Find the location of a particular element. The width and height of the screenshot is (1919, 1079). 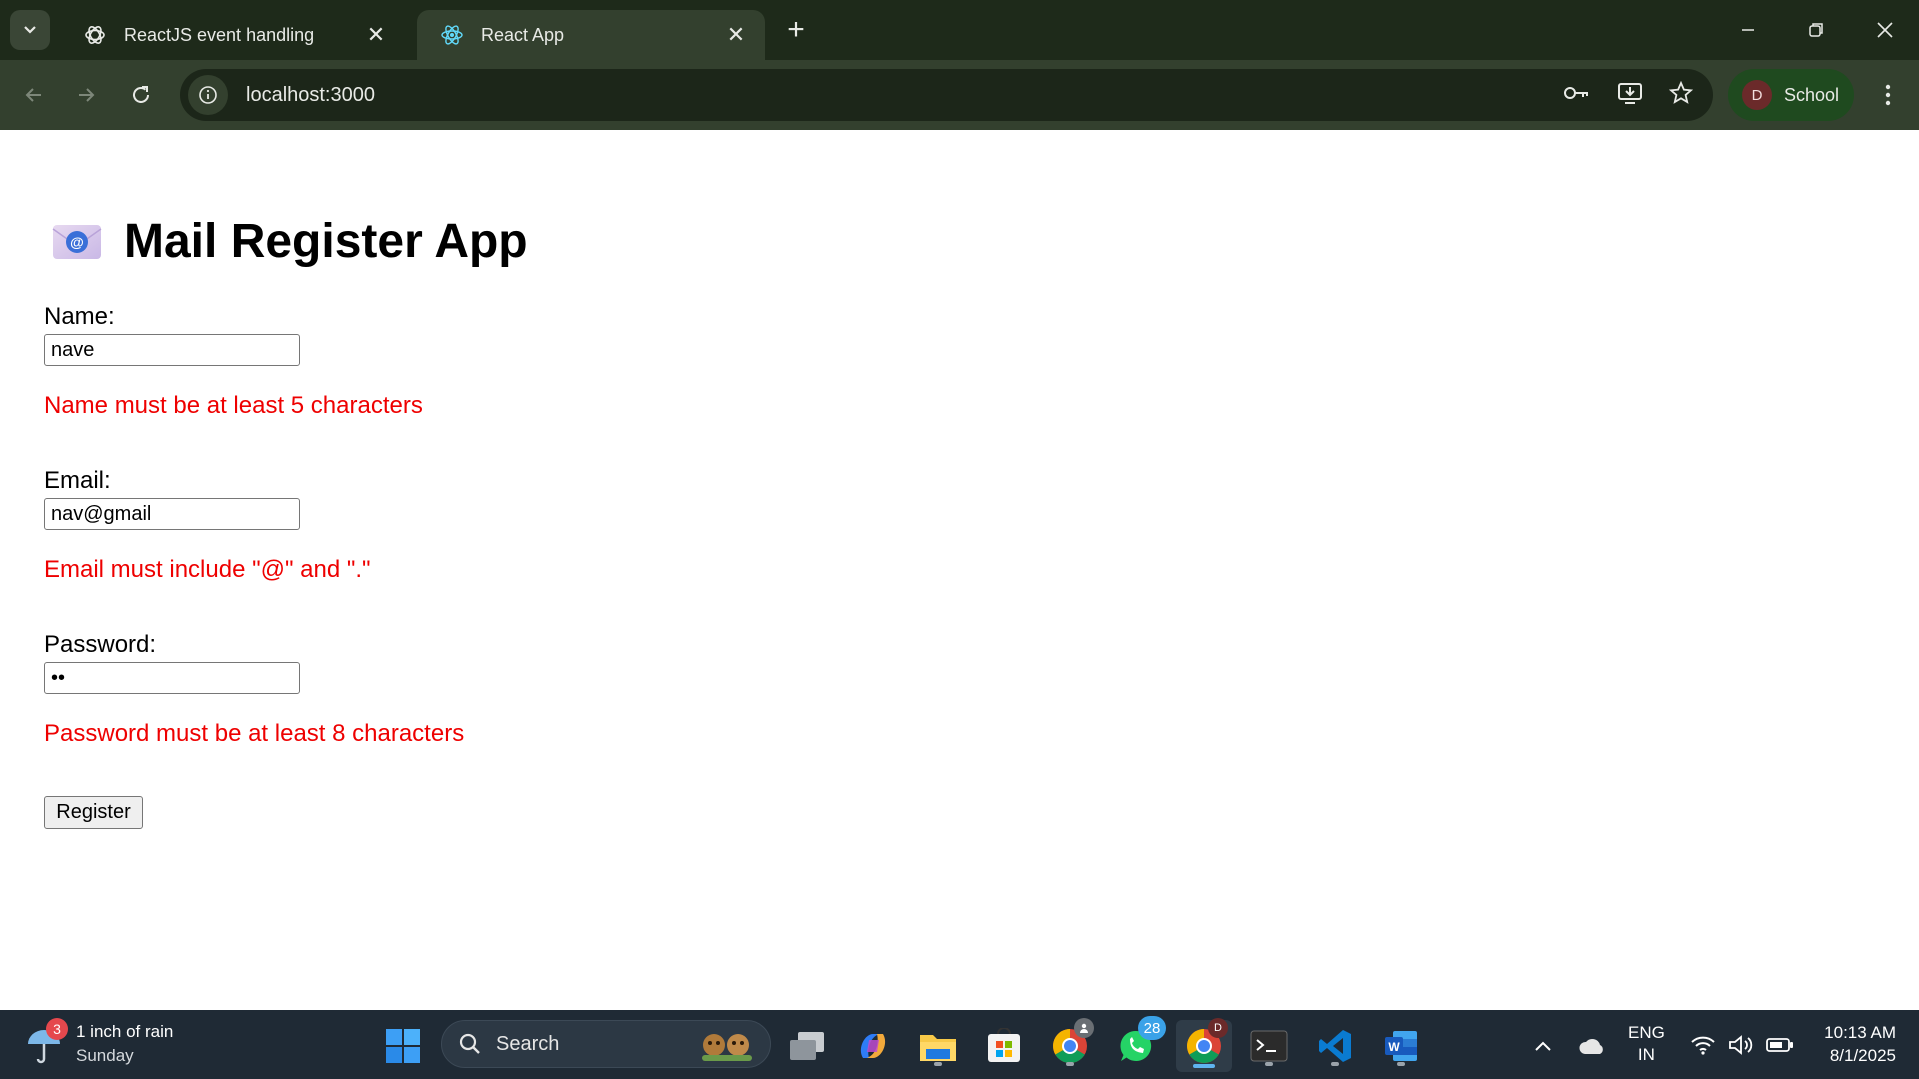

browser-toolbar: localhost:3000 D School is located at coordinates (959, 95).